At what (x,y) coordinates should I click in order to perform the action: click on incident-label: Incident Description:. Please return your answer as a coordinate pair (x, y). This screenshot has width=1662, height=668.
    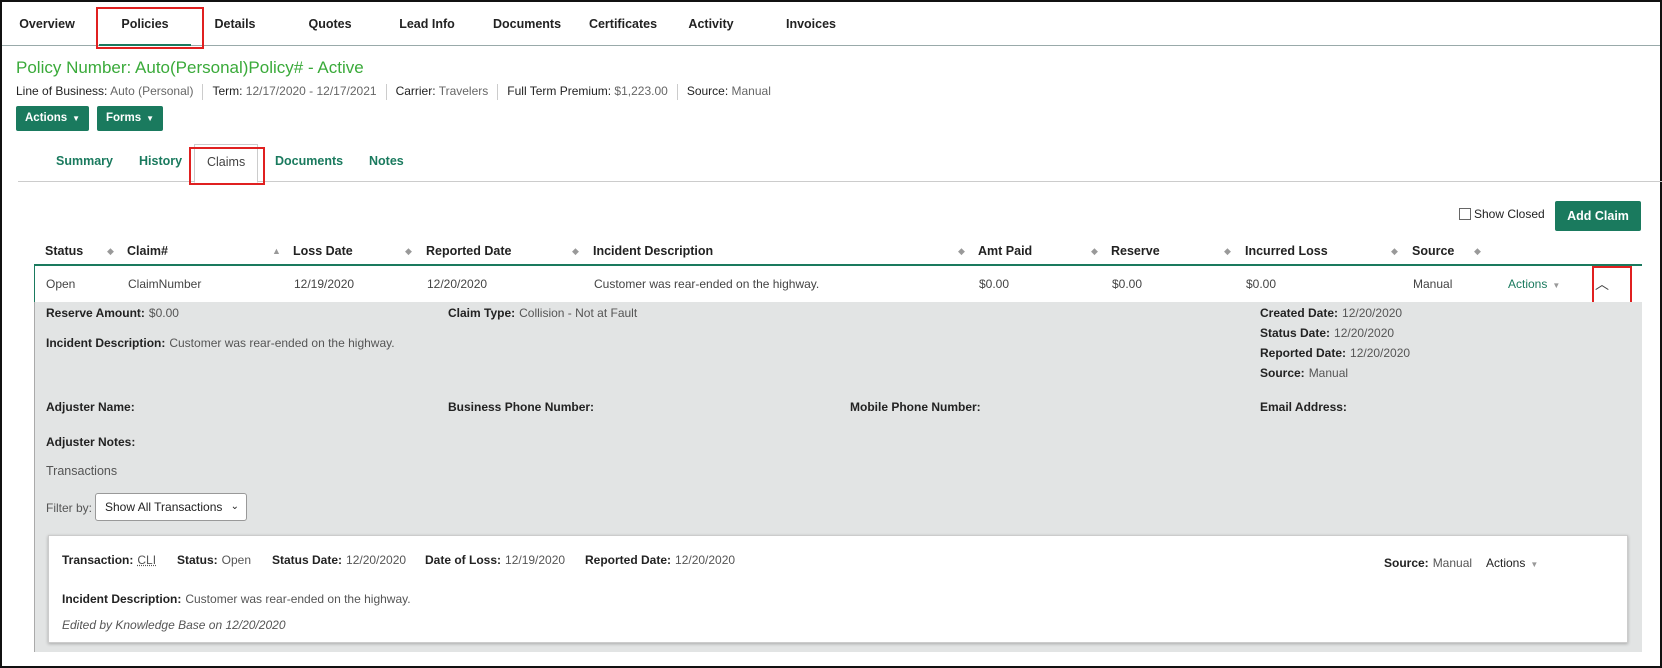
    Looking at the image, I should click on (106, 343).